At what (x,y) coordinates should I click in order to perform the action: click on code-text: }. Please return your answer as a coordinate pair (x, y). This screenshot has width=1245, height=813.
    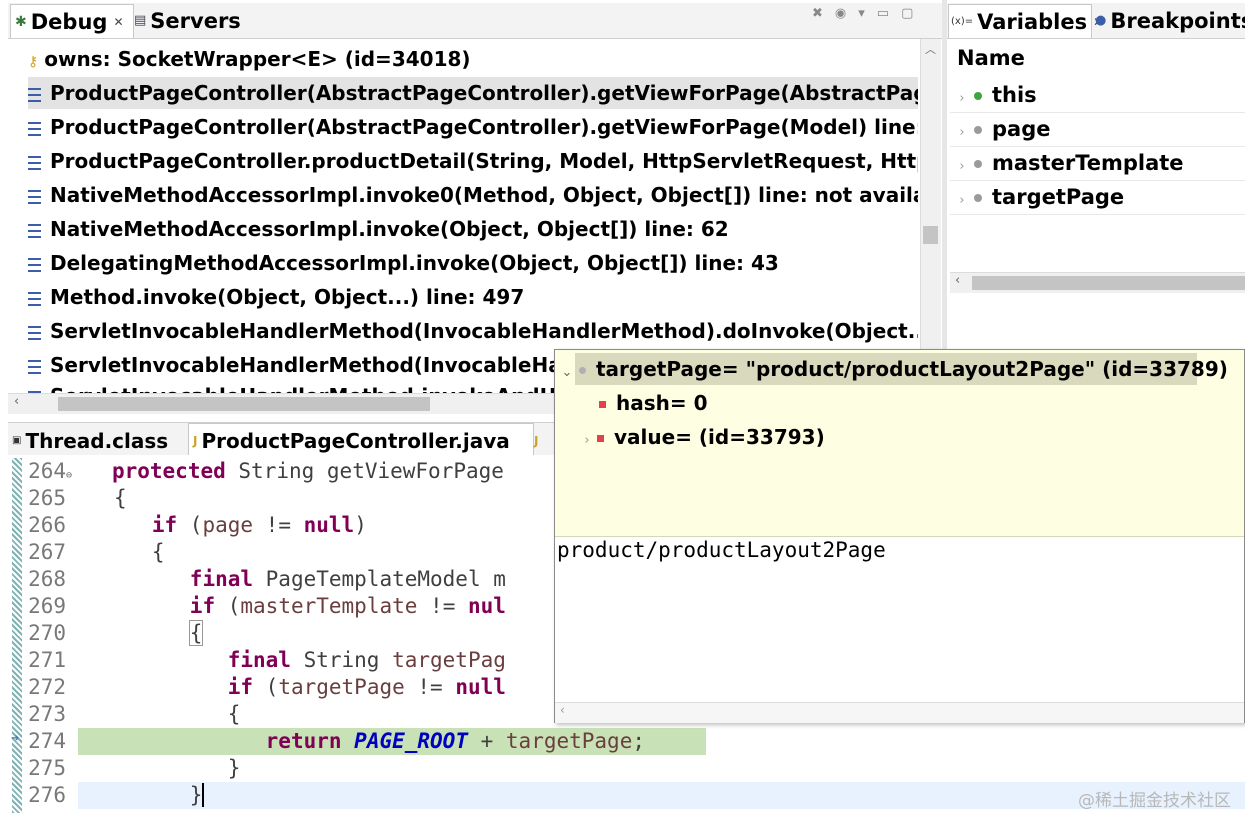
    Looking at the image, I should click on (234, 768).